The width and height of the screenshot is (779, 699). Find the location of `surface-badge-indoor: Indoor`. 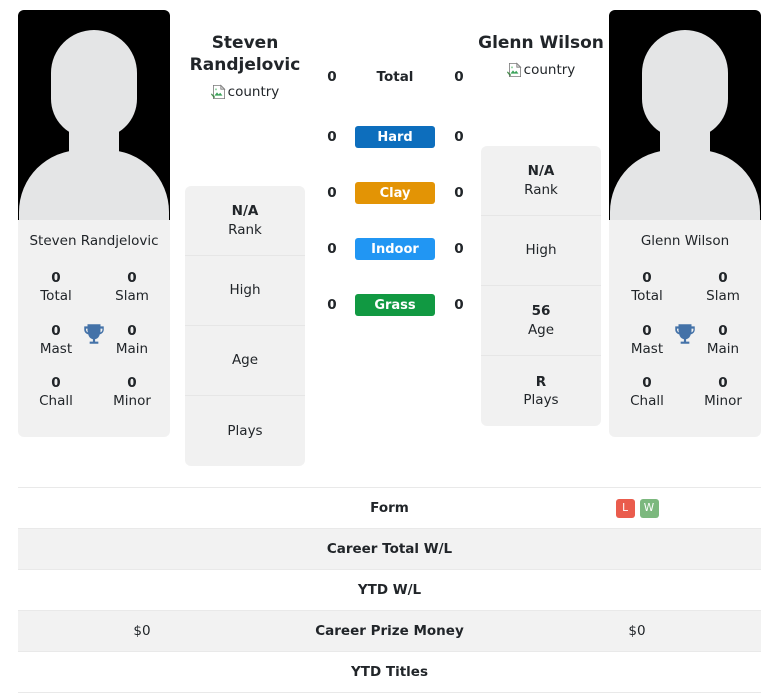

surface-badge-indoor: Indoor is located at coordinates (395, 249).